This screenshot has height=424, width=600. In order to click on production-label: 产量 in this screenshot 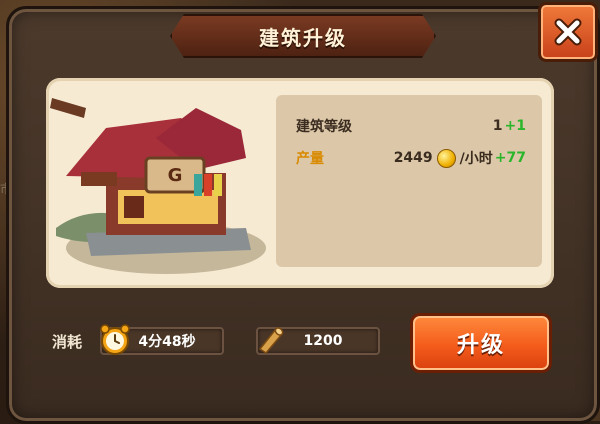, I will do `click(310, 159)`.